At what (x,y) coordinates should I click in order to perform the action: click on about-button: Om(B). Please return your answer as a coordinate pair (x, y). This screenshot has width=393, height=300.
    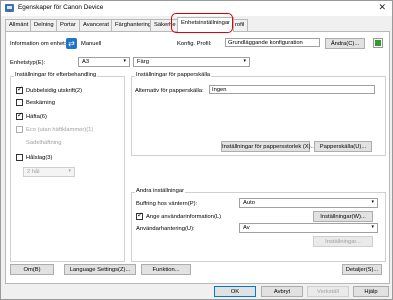
    Looking at the image, I should click on (32, 269).